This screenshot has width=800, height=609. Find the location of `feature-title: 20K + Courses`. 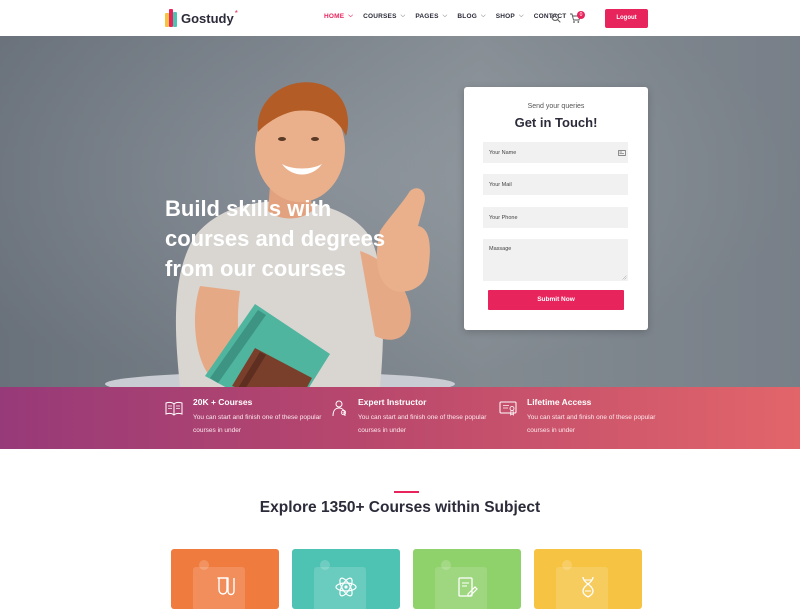

feature-title: 20K + Courses is located at coordinates (223, 402).